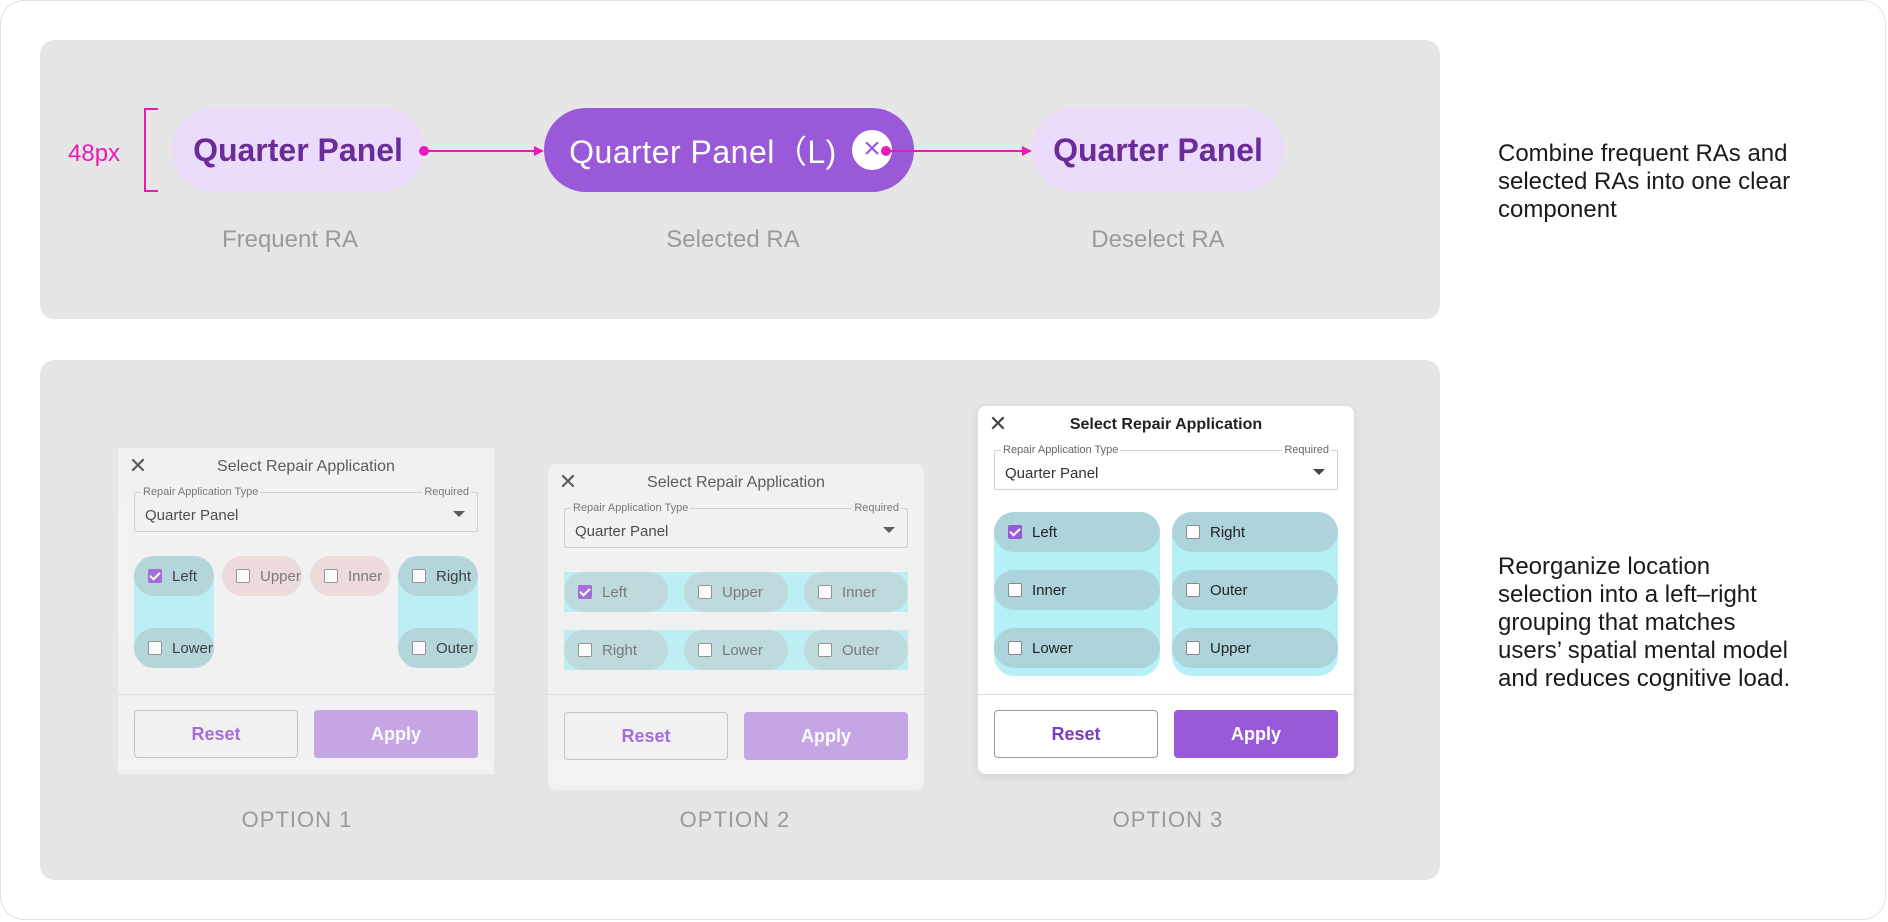  I want to click on caption-selected-ra: Selected RA, so click(733, 239).